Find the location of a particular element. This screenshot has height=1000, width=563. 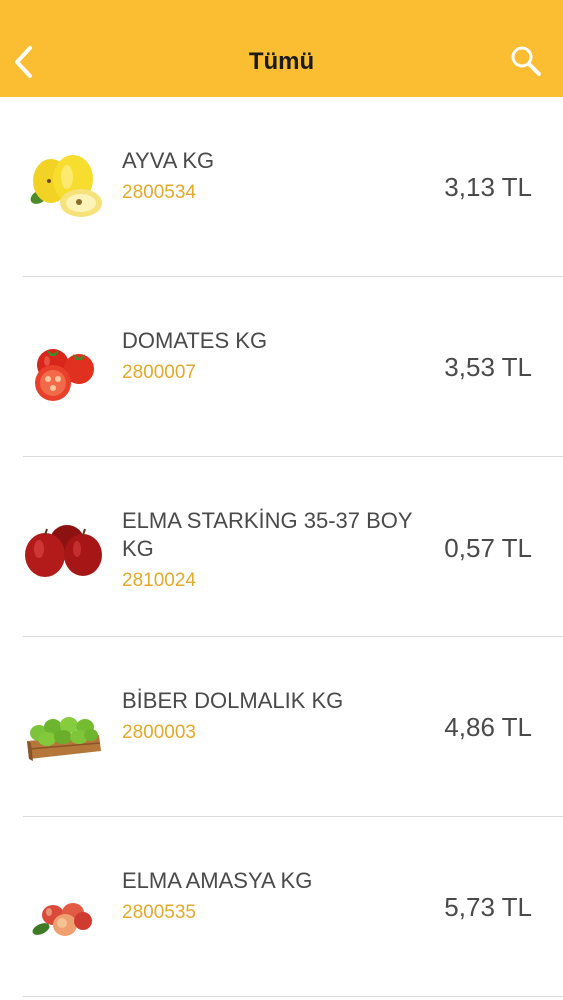

page-title: Tümü is located at coordinates (281, 61).